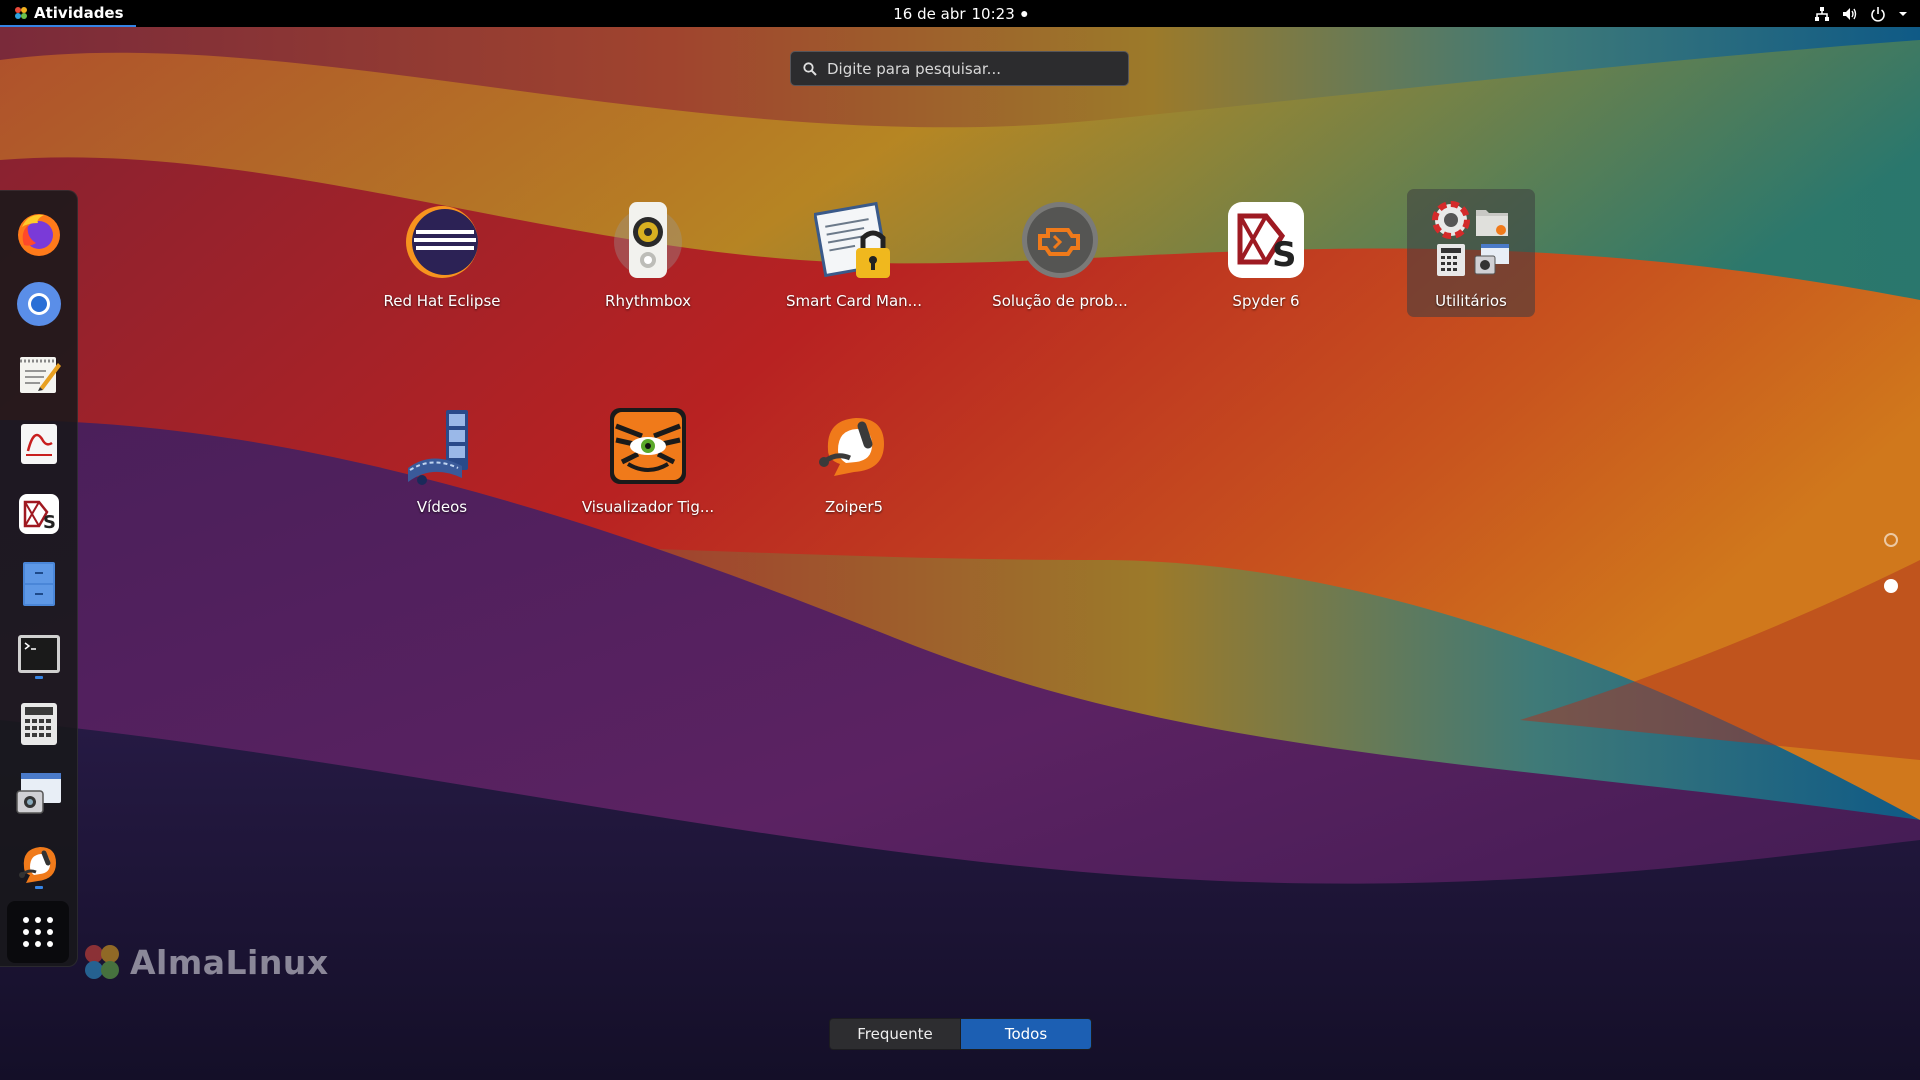  I want to click on rhythmbox-icon, so click(648, 240).